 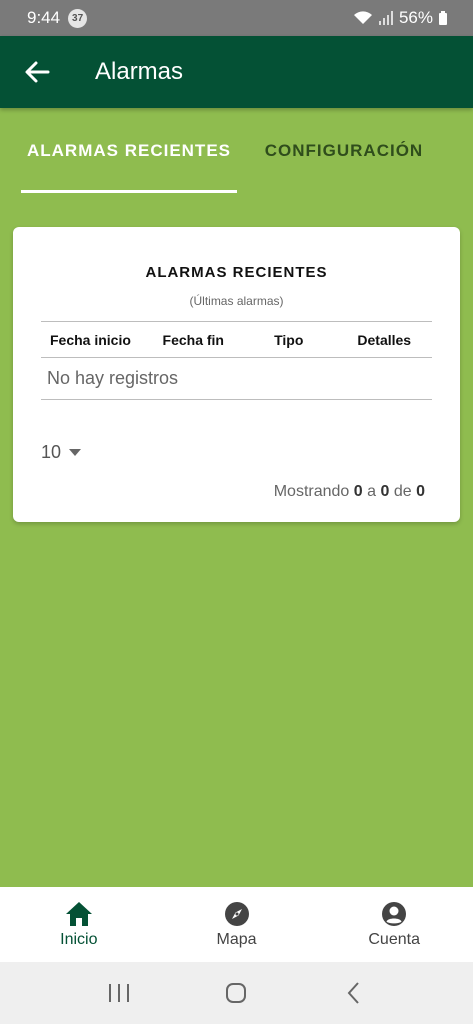 I want to click on table-header: Fecha inicio Fecha fin Tipo Detalles, so click(x=236, y=339).